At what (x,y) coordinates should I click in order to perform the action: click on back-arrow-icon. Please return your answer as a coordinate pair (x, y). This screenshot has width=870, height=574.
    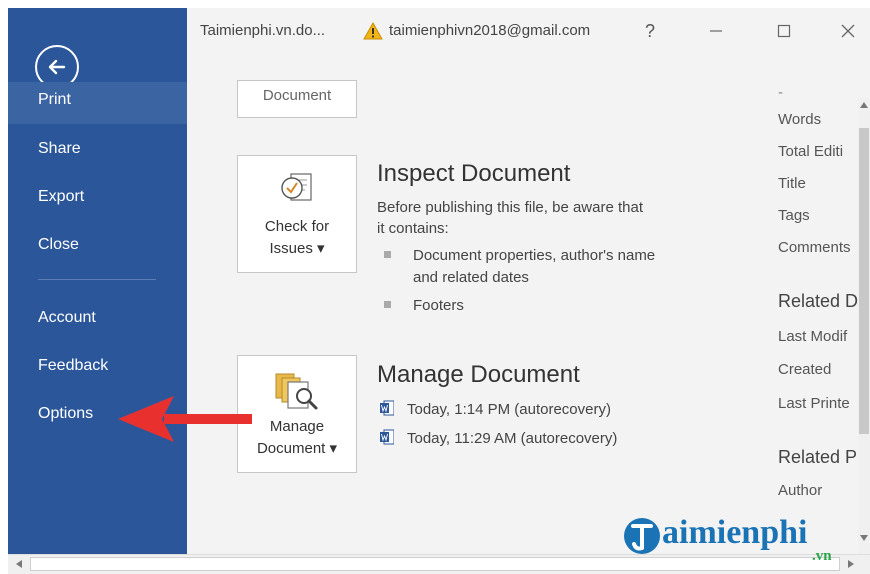
    Looking at the image, I should click on (57, 67).